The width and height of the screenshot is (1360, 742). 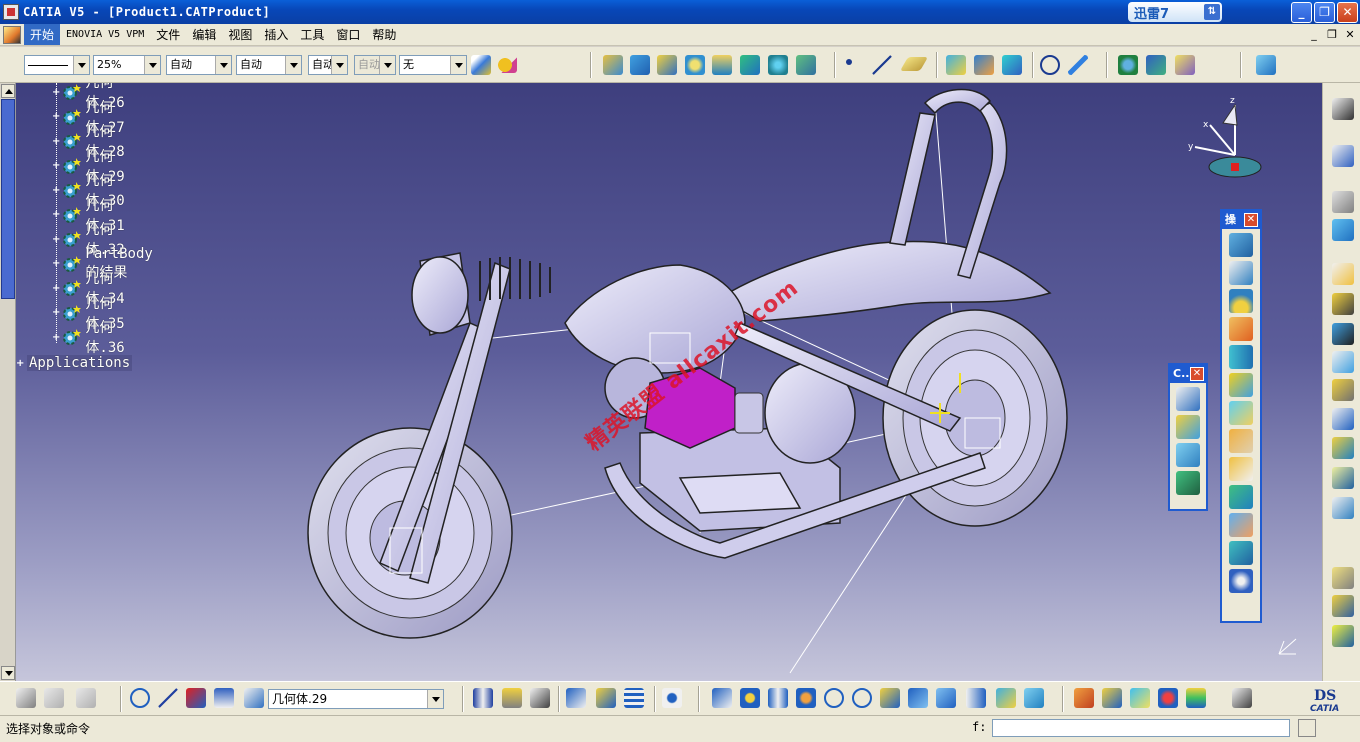 What do you see at coordinates (1188, 399) in the screenshot?
I see `extract-tool-icon` at bounding box center [1188, 399].